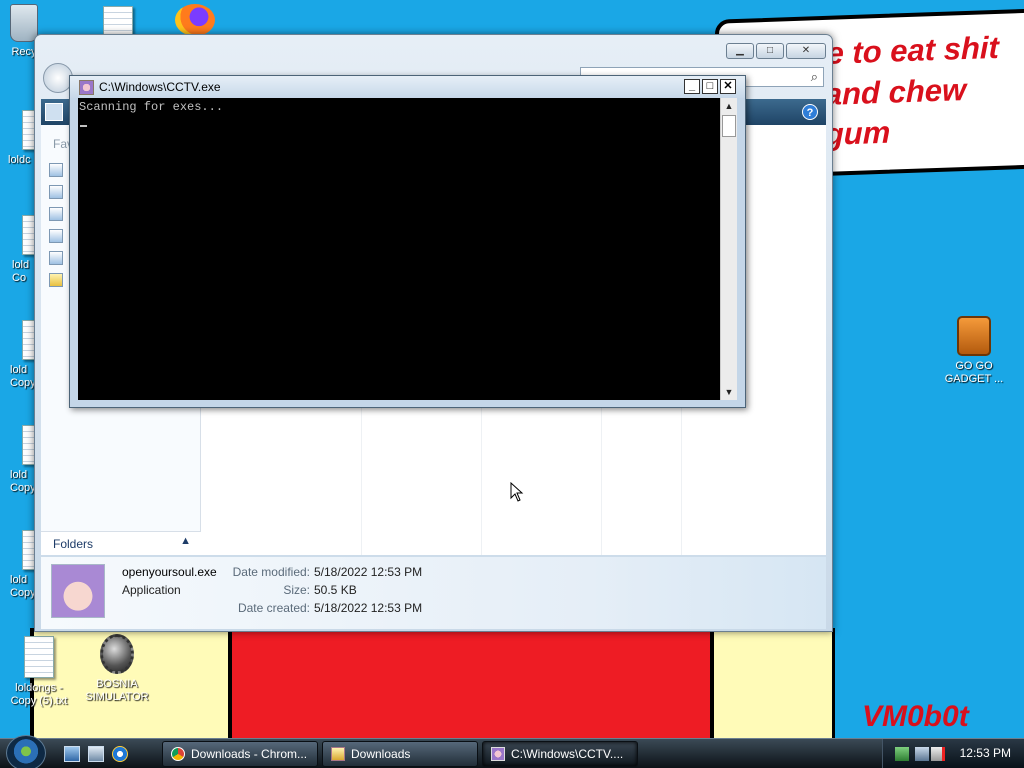 Image resolution: width=1024 pixels, height=768 pixels. What do you see at coordinates (54, 112) in the screenshot?
I see `organize-icon` at bounding box center [54, 112].